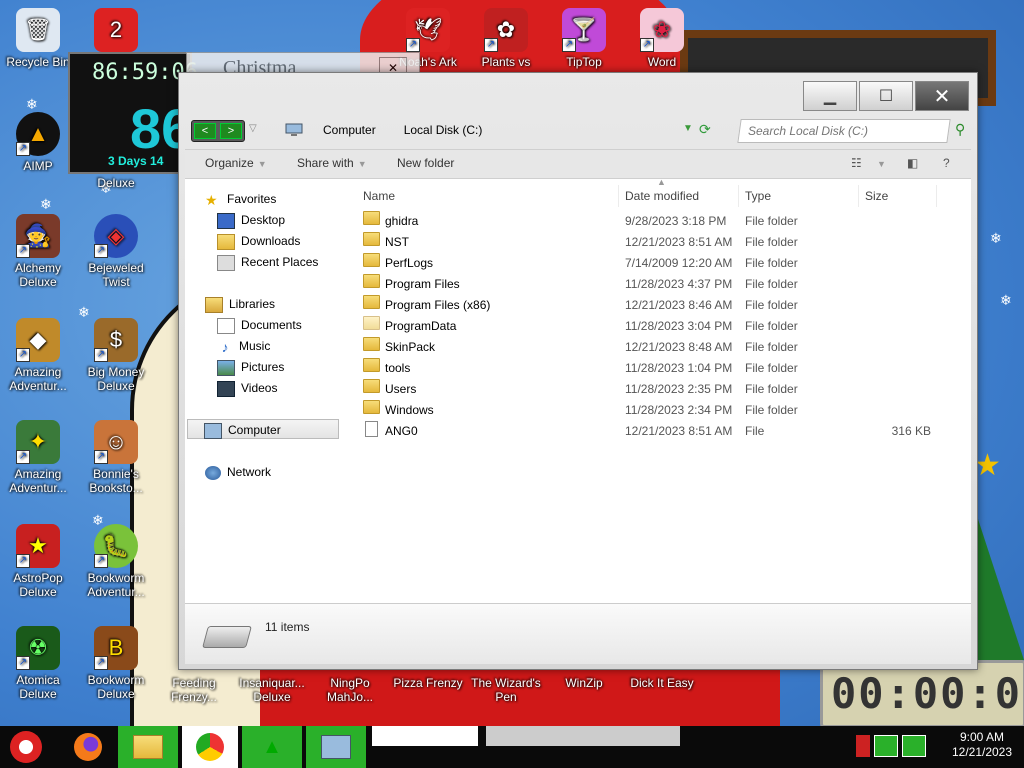  What do you see at coordinates (240, 304) in the screenshot?
I see `nav-libraries: Libraries` at bounding box center [240, 304].